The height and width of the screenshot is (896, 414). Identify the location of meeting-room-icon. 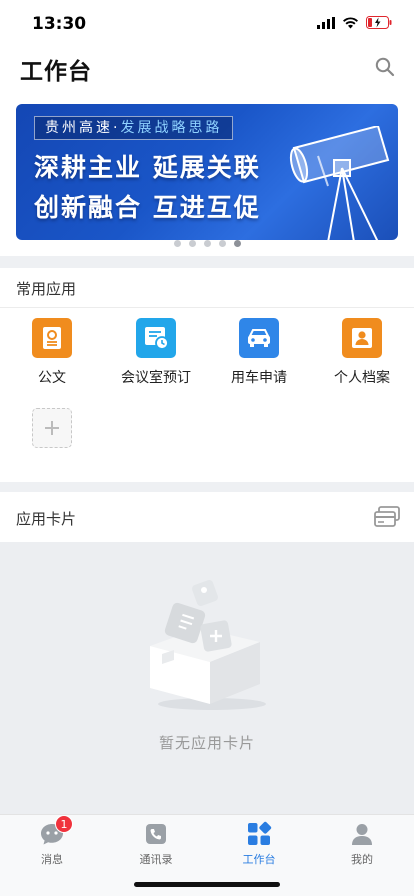
(156, 338).